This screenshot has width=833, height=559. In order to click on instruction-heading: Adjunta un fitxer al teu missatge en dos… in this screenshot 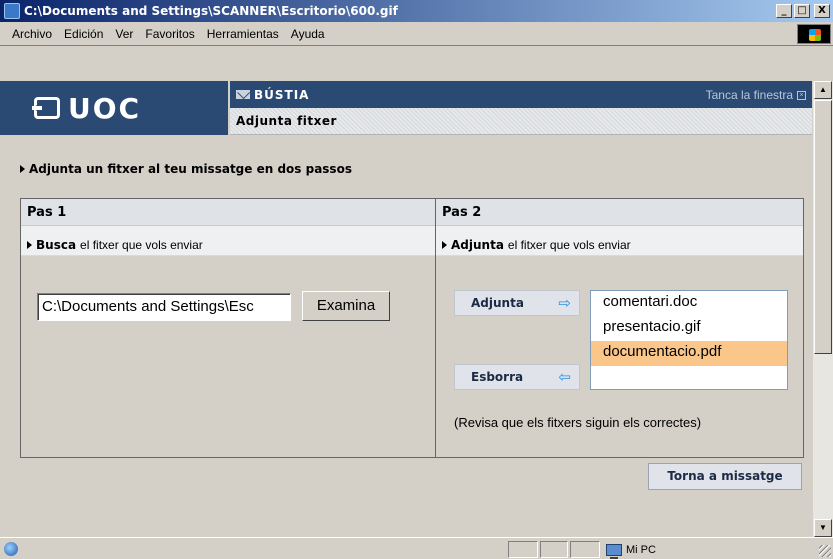, I will do `click(186, 169)`.